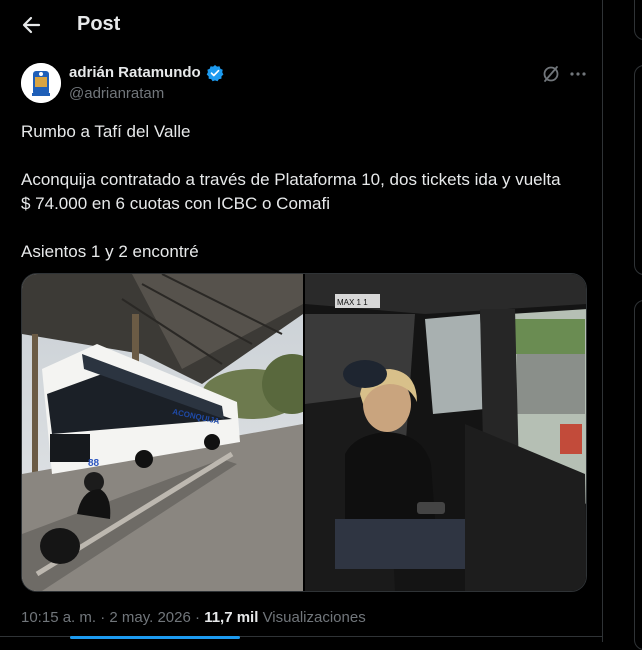 This screenshot has height=650, width=642. I want to click on more-button, so click(578, 74).